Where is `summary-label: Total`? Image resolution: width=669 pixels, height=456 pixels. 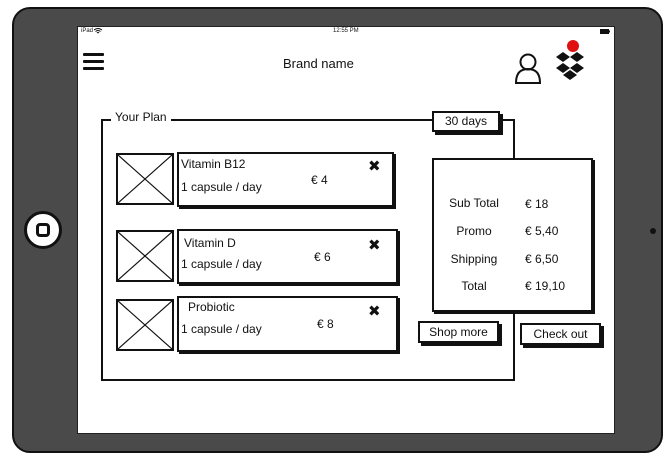 summary-label: Total is located at coordinates (474, 286).